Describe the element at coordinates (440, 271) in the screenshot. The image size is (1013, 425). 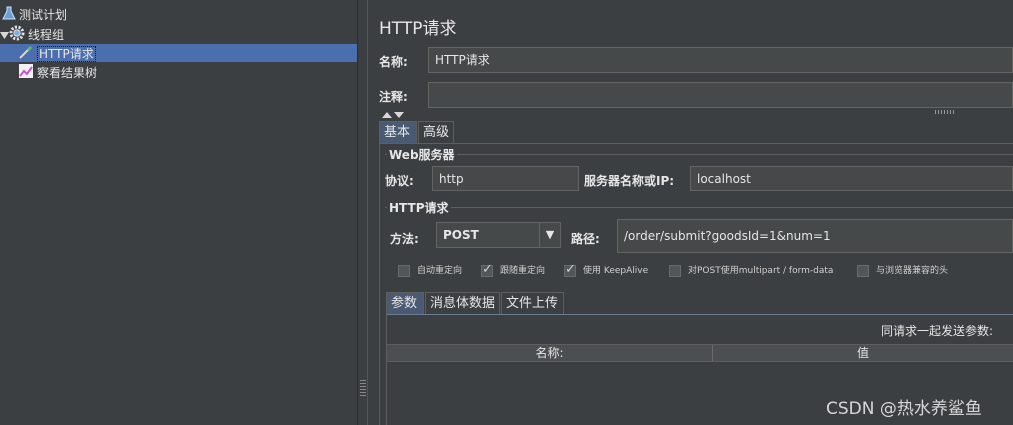
I see `auto-redirect-label: 自动重定向` at that location.